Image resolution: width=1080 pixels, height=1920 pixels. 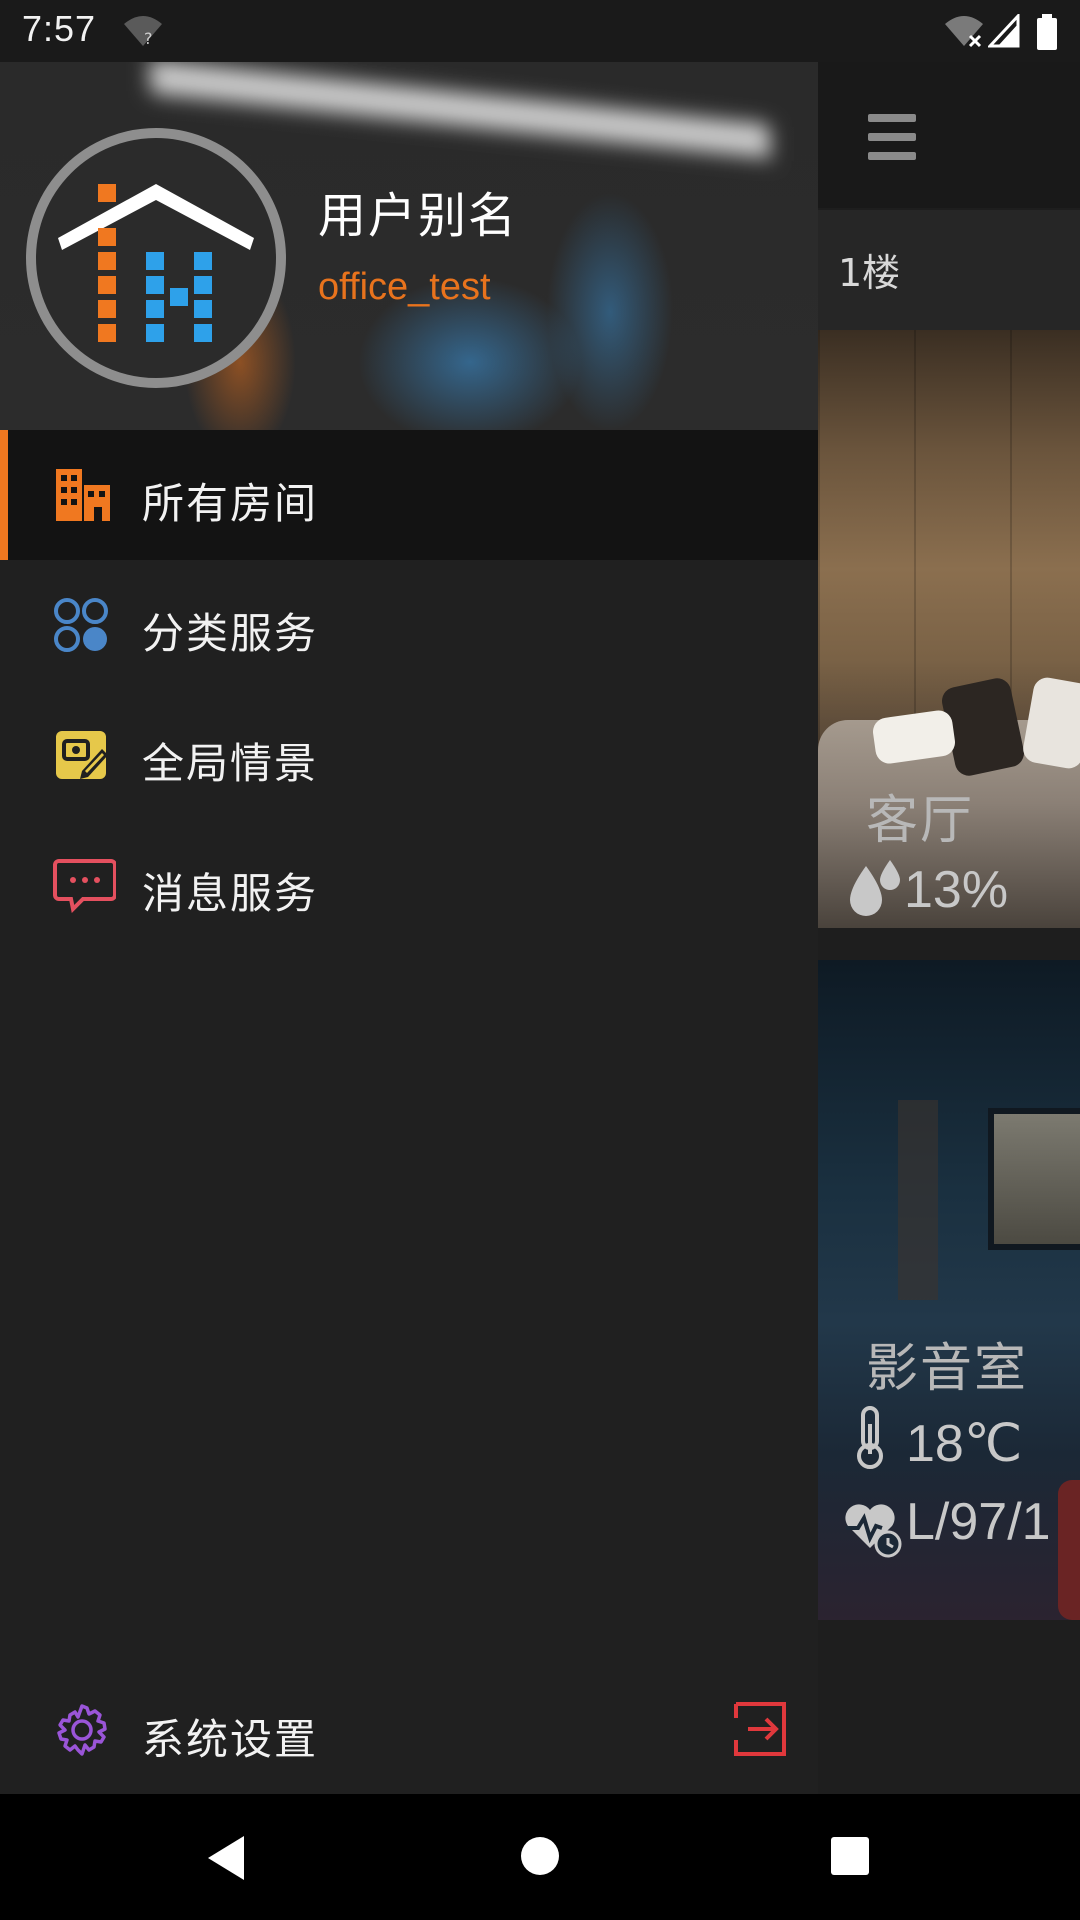 What do you see at coordinates (230, 763) in the screenshot?
I see `menu-item-label: 全局情景` at bounding box center [230, 763].